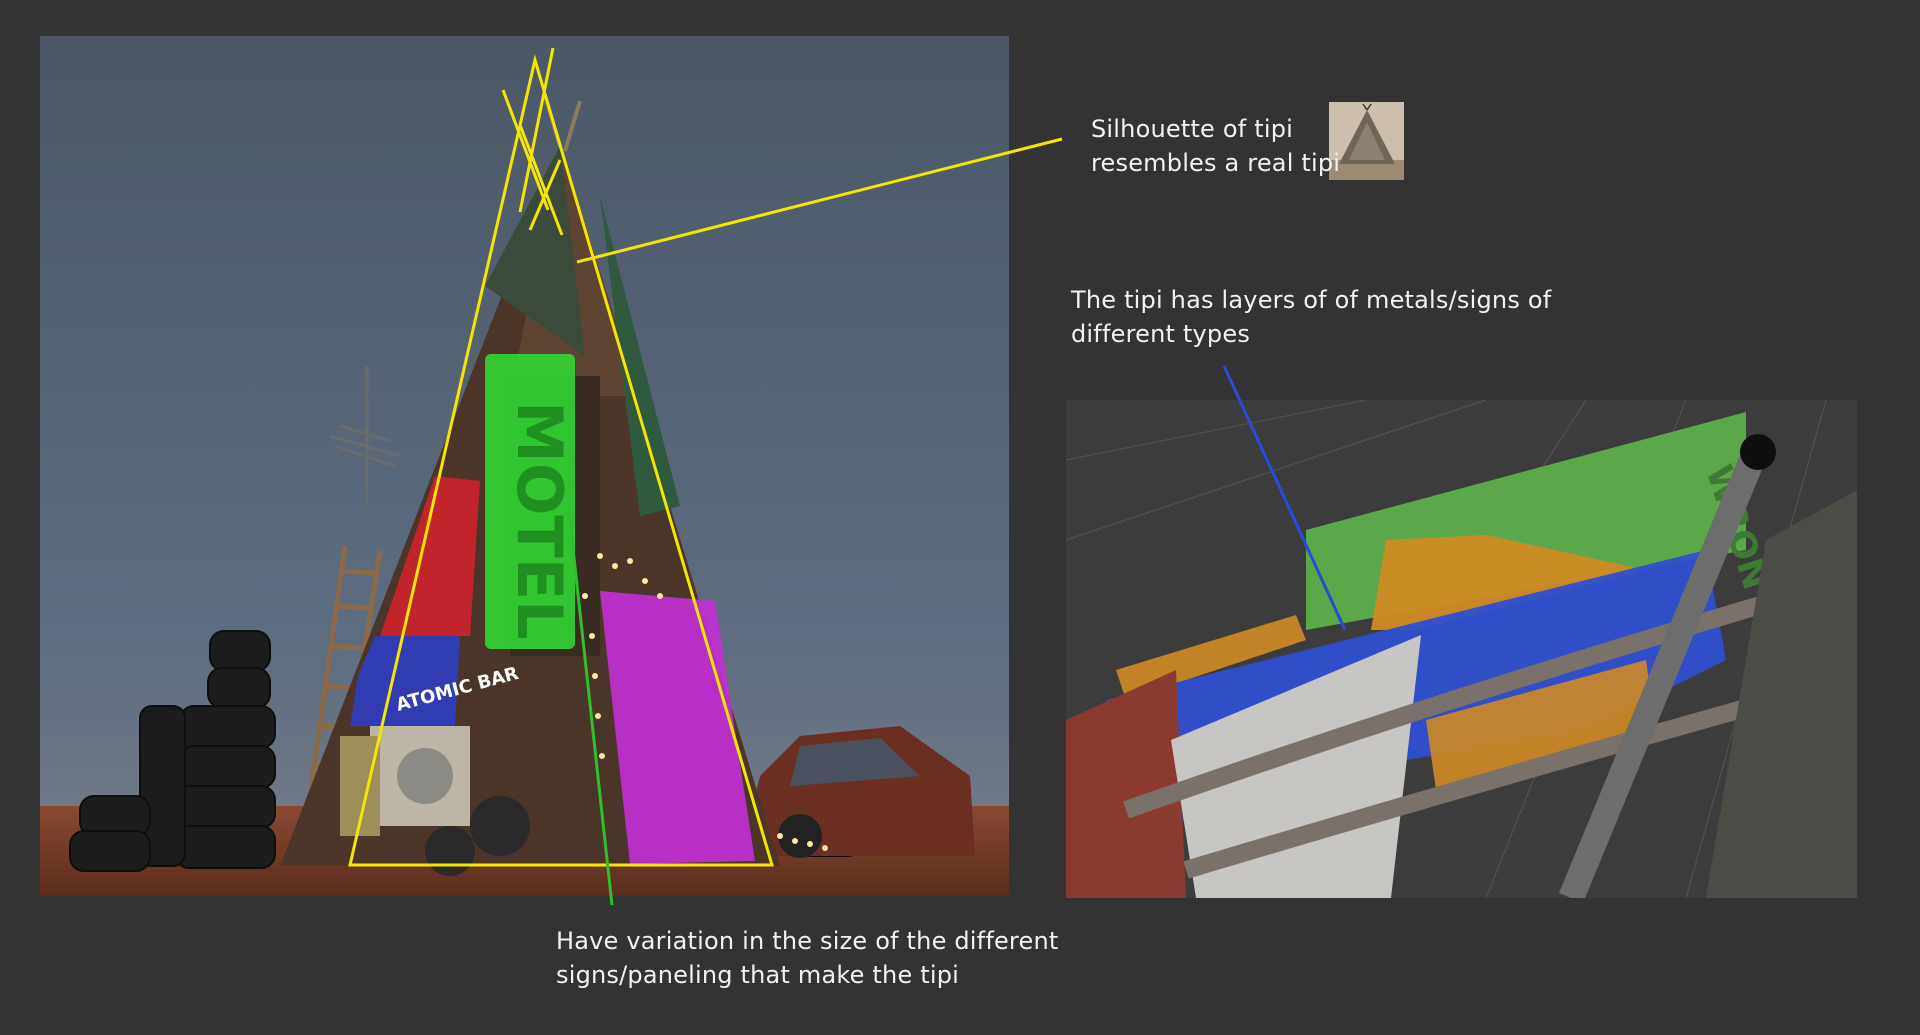 The image size is (1920, 1035). I want to click on silhouette-annotation-line2: resembles a real tipi, so click(1216, 163).